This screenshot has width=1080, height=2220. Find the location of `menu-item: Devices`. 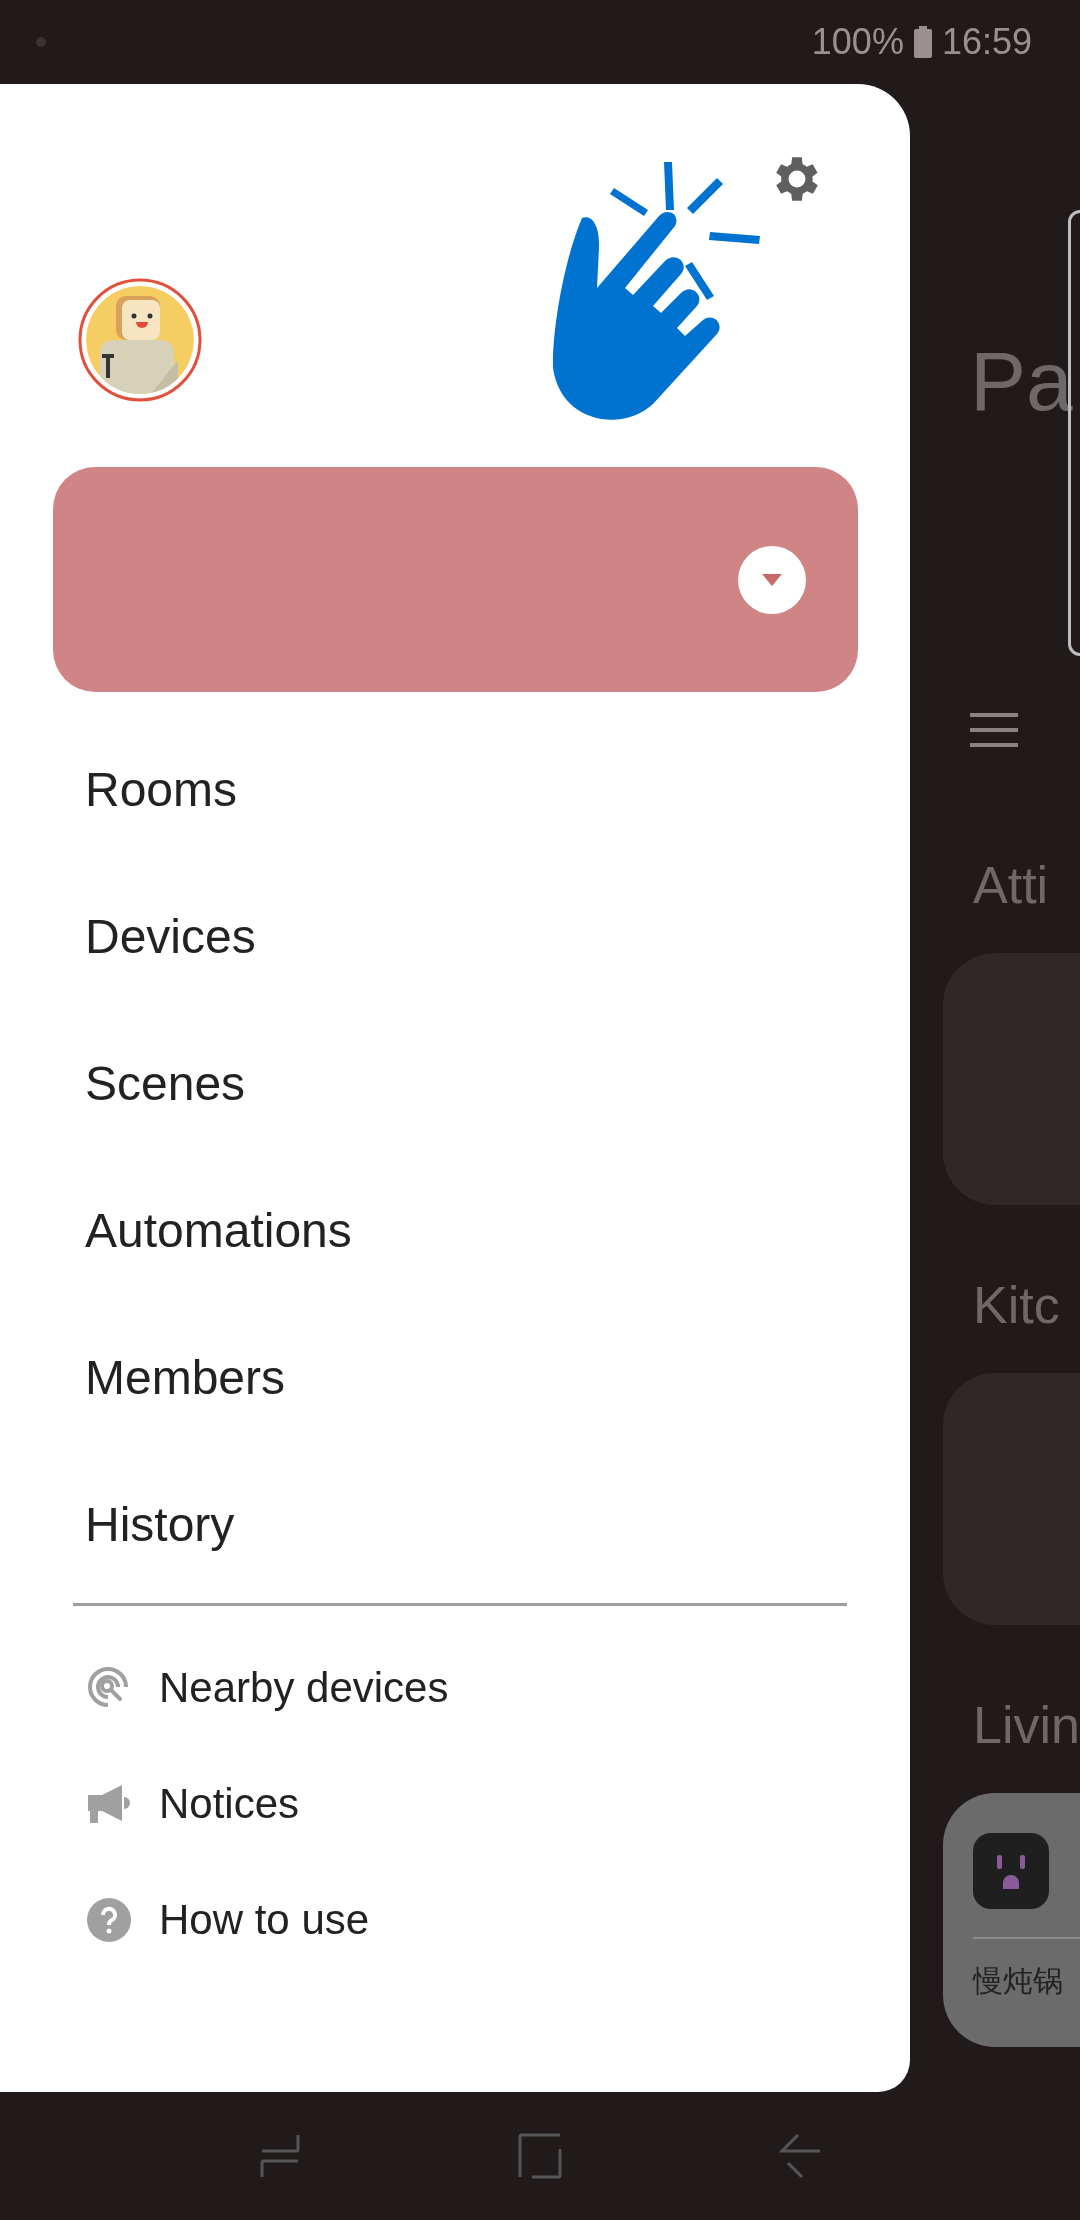

menu-item: Devices is located at coordinates (455, 936).